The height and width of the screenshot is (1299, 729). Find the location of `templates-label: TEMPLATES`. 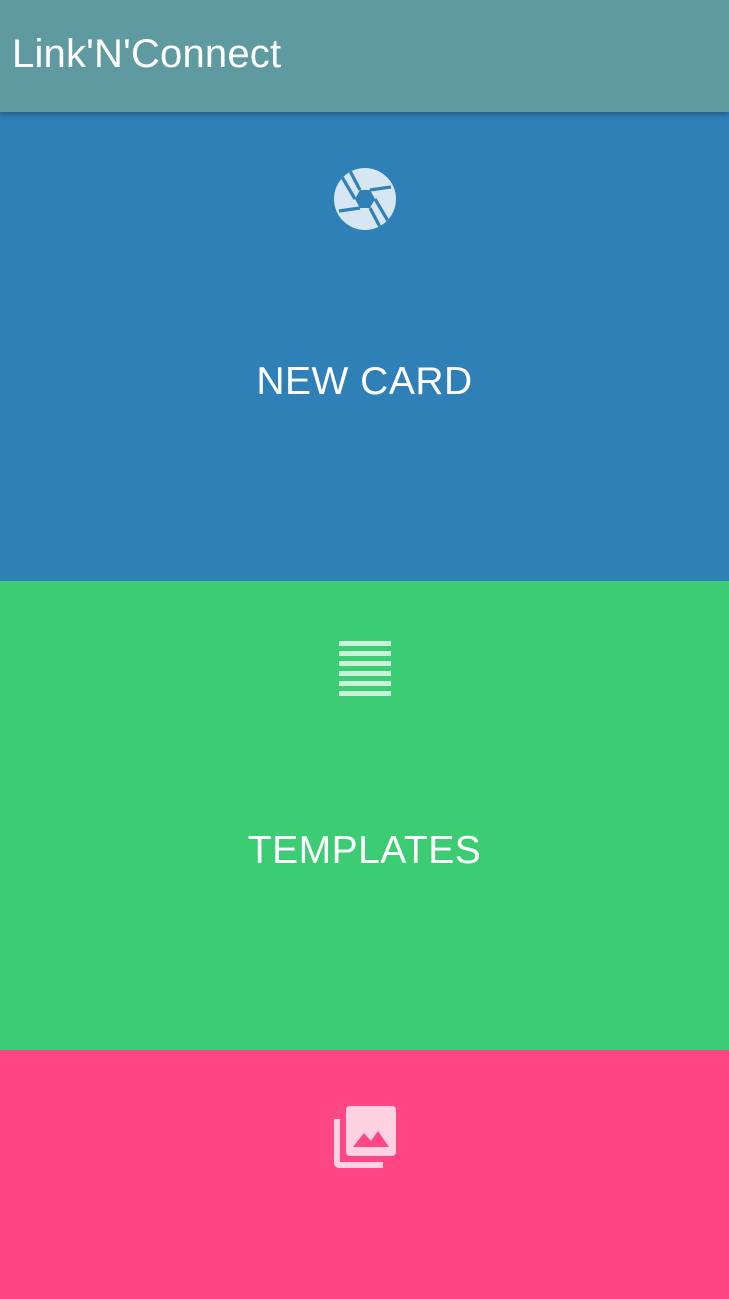

templates-label: TEMPLATES is located at coordinates (364, 850).